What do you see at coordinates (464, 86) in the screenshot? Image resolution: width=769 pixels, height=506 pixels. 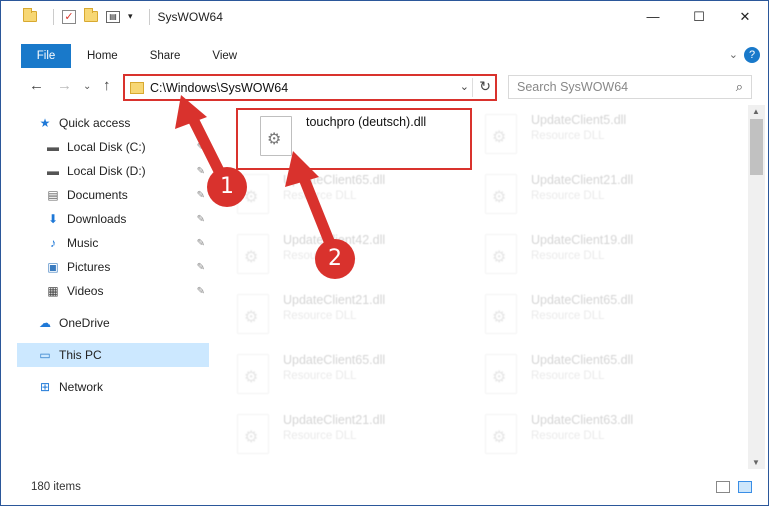 I see `address-dropdown-icon: ⌄` at bounding box center [464, 86].